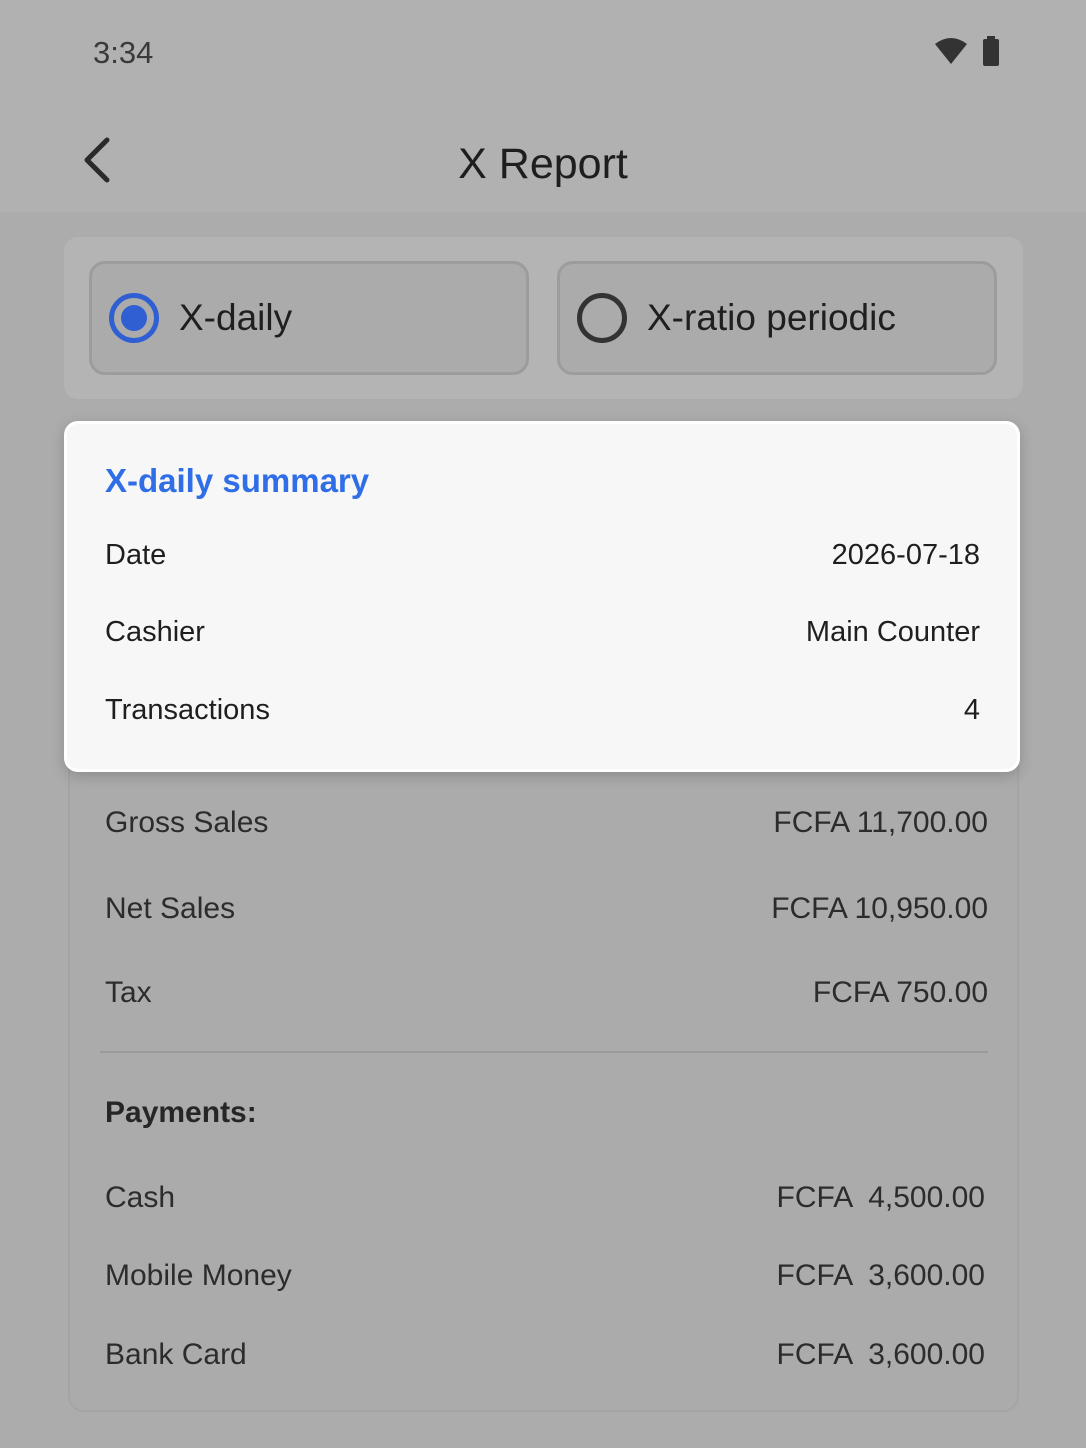 The height and width of the screenshot is (1448, 1086). What do you see at coordinates (155, 632) in the screenshot?
I see `summary-label: Cashier` at bounding box center [155, 632].